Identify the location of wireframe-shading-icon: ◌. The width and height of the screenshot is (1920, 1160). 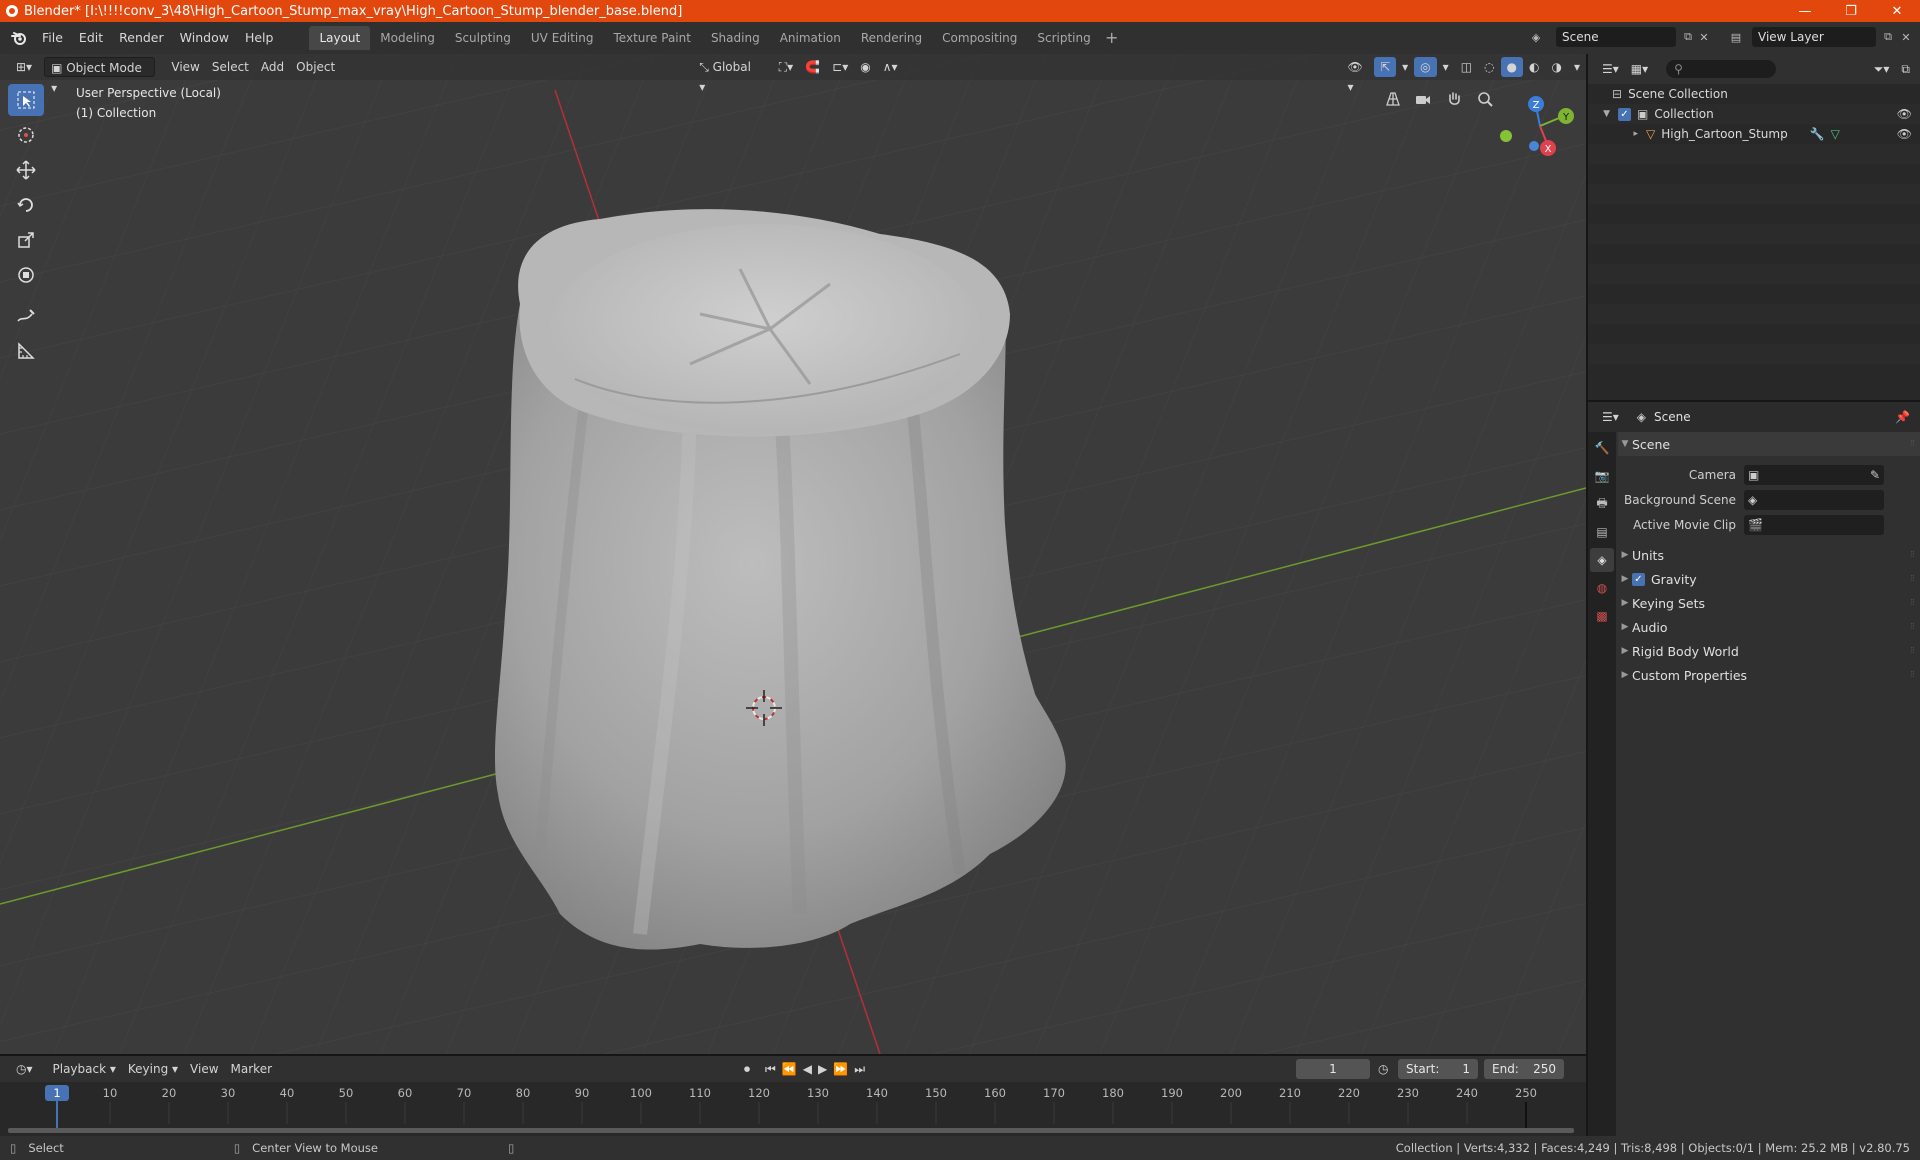
(1489, 67).